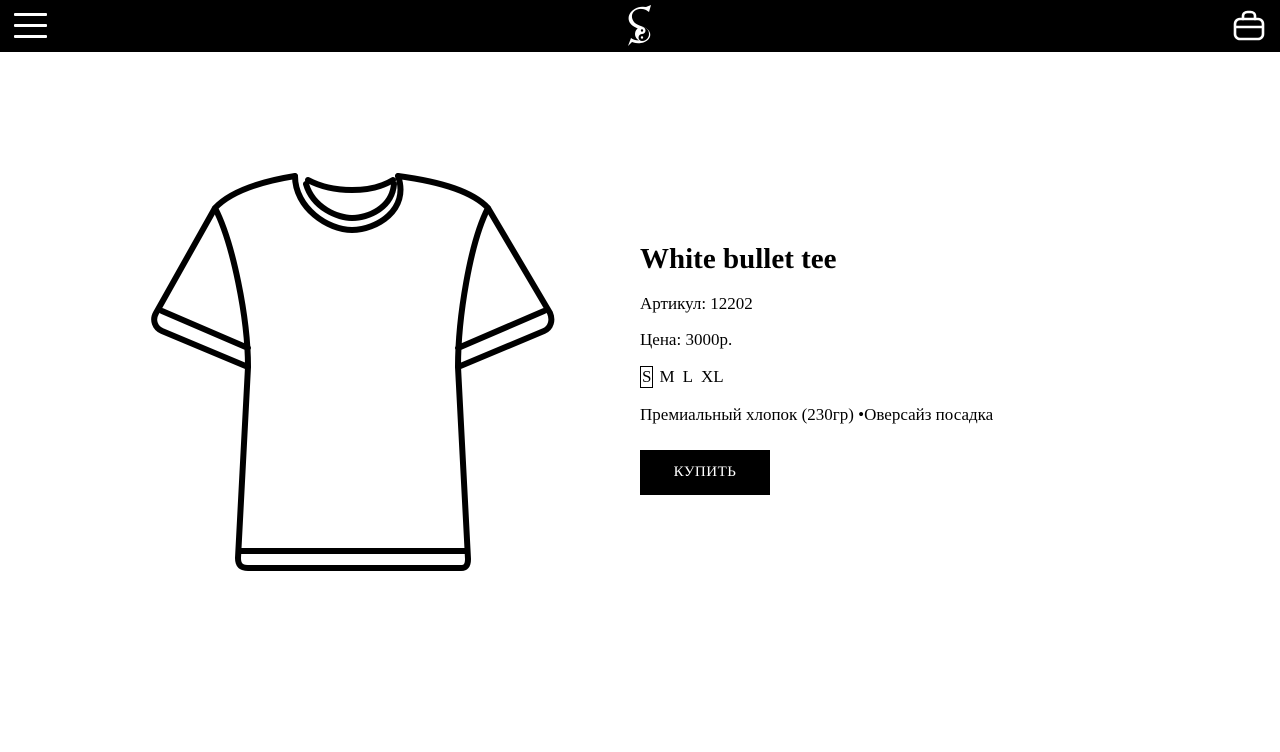 The image size is (1280, 752). I want to click on size-option-s: S, so click(647, 377).